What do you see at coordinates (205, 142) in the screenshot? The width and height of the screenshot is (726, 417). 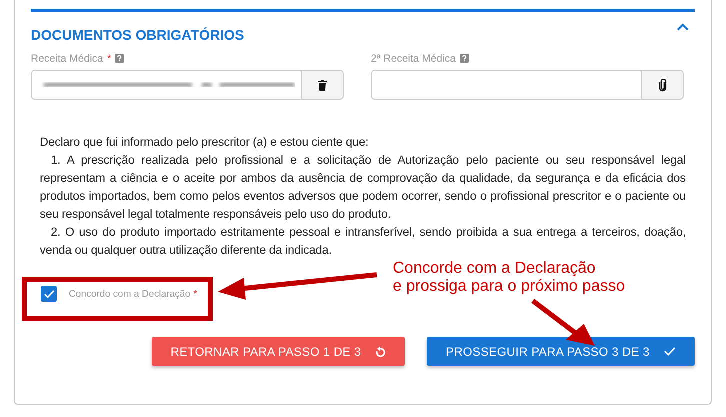 I see `declaration-intro: Declaro que fui informado pelo prescritor (a) e estou ciente que:` at bounding box center [205, 142].